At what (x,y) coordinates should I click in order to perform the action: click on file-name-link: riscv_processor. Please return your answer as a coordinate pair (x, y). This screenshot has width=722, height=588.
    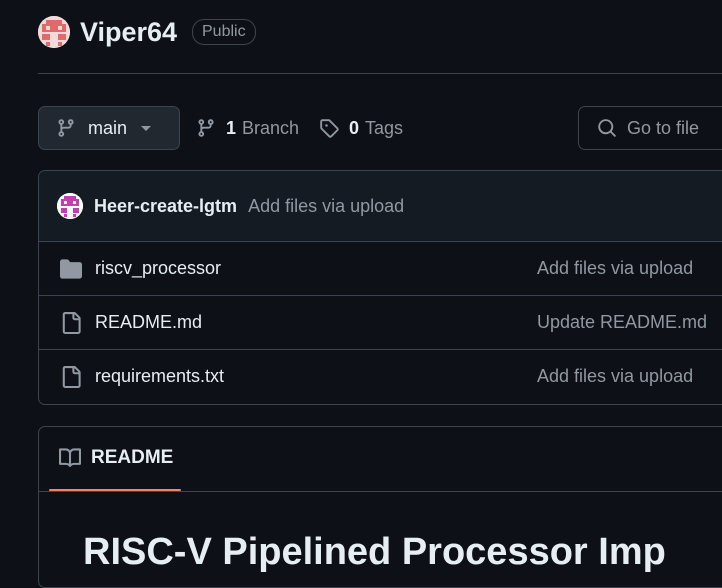
    Looking at the image, I should click on (158, 268).